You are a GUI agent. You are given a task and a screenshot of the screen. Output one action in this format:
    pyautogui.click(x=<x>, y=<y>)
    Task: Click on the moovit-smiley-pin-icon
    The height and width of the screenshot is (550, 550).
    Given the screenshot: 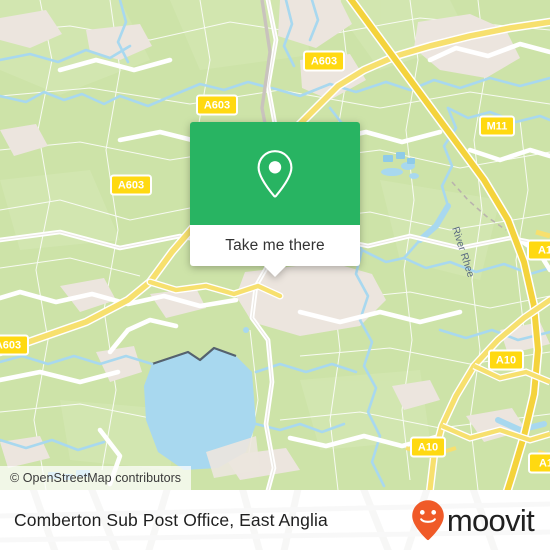 What is the action you would take?
    pyautogui.click(x=428, y=520)
    